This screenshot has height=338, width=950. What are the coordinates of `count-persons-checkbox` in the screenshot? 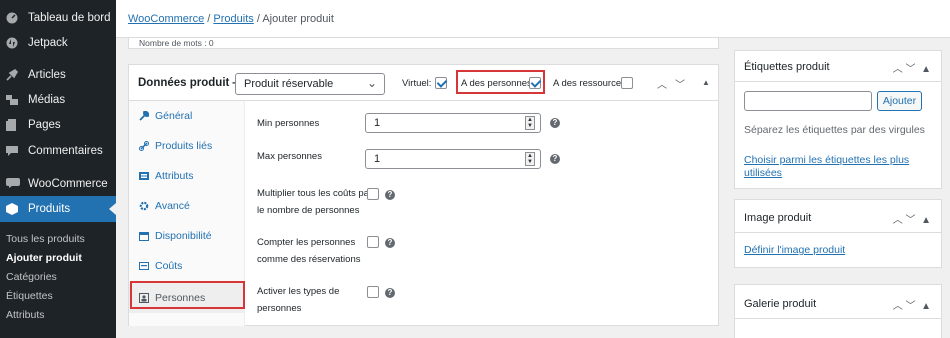 It's located at (373, 242).